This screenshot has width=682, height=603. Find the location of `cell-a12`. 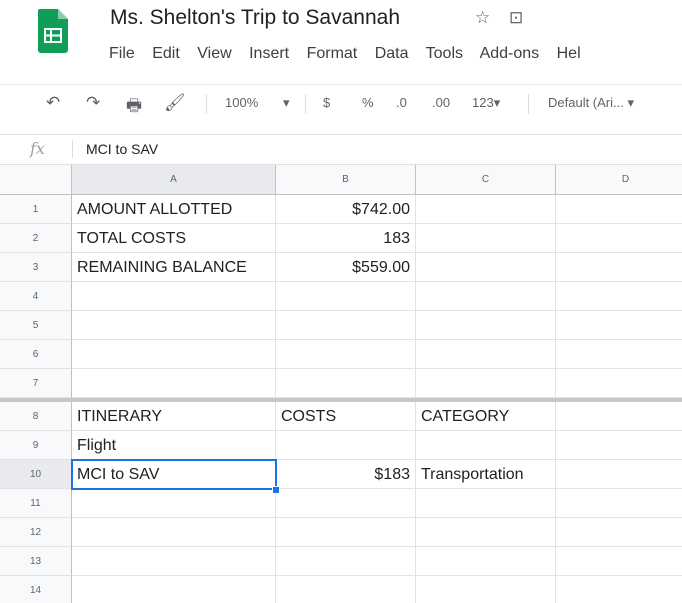

cell-a12 is located at coordinates (174, 532).